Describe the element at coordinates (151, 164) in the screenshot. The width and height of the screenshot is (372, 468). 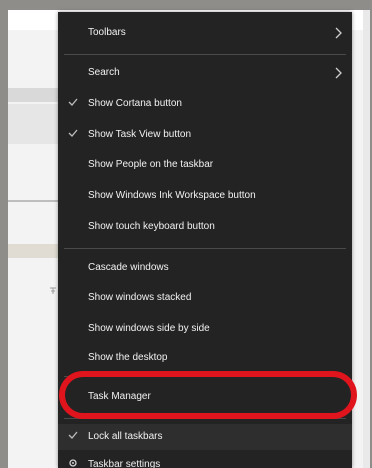
I see `menu-item-label: Show People on the taskbar` at that location.